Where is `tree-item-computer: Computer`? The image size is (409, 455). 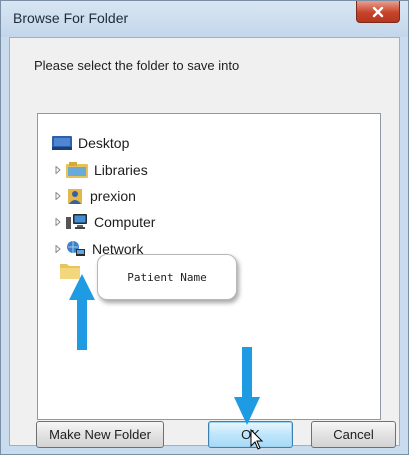 tree-item-computer: Computer is located at coordinates (103, 222).